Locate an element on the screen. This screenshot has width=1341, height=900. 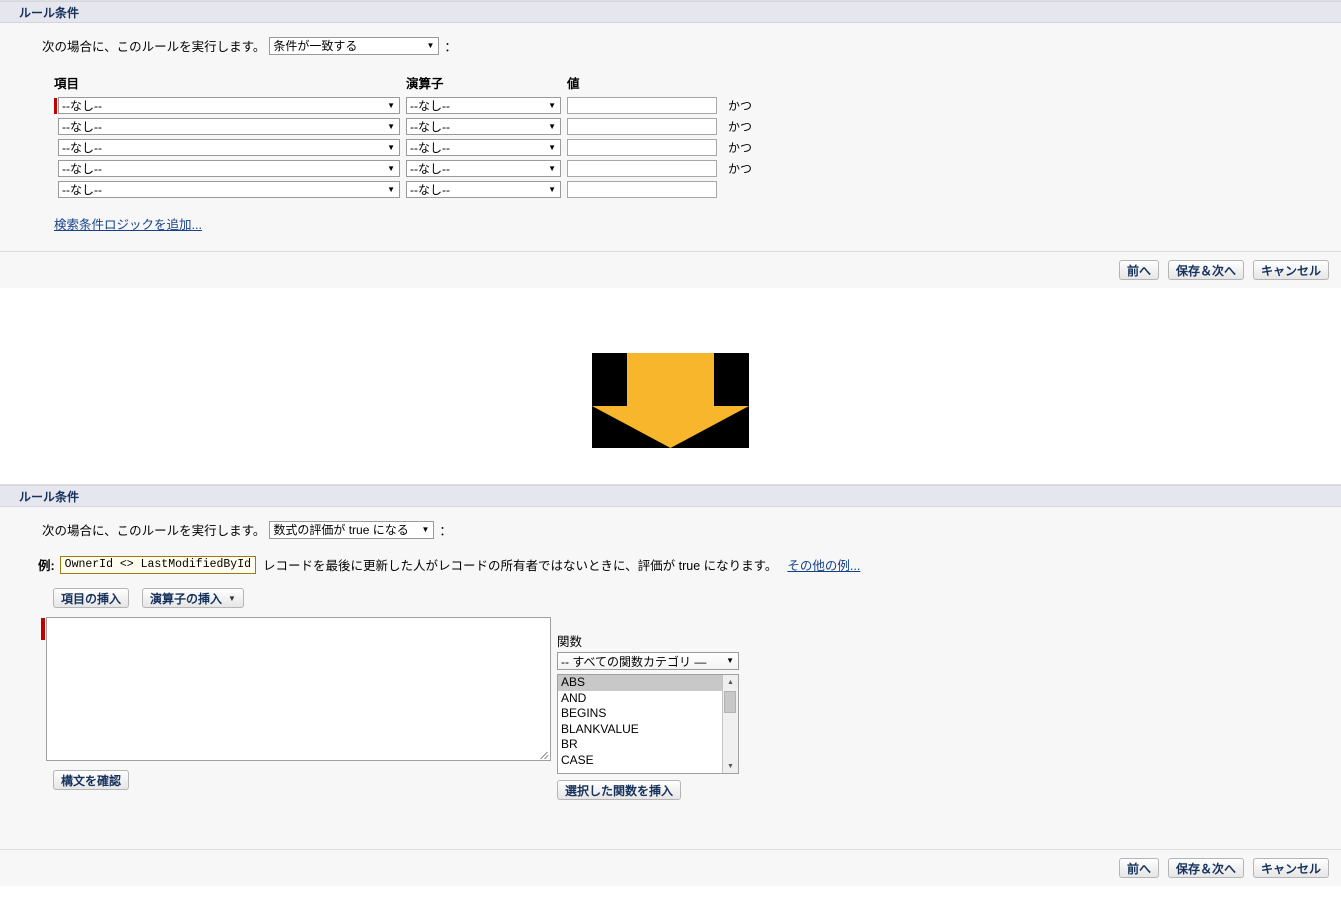
scrollbar-thumb is located at coordinates (730, 702).